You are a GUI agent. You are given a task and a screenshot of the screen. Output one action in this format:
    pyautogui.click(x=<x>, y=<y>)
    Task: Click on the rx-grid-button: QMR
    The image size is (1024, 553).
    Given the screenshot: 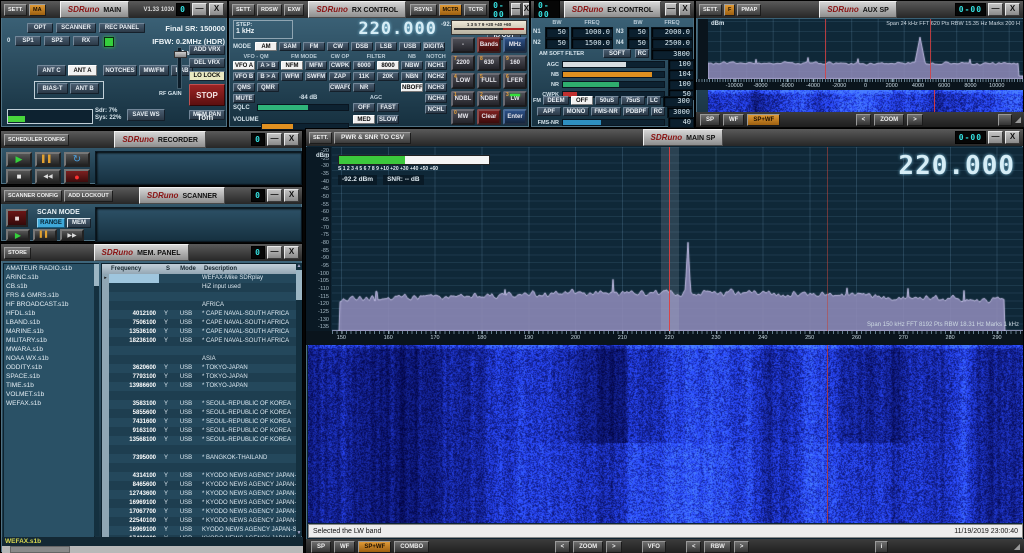 What is the action you would take?
    pyautogui.click(x=268, y=87)
    